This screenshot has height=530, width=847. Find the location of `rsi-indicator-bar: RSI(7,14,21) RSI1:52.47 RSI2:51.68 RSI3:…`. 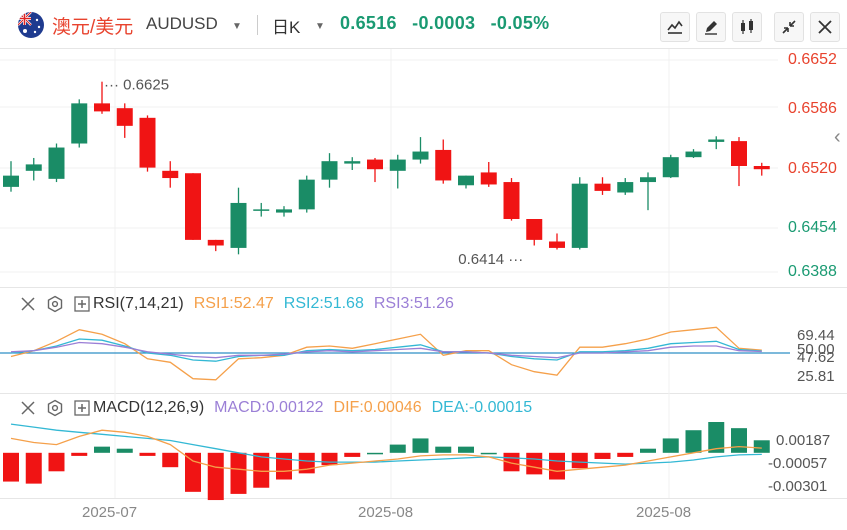

rsi-indicator-bar: RSI(7,14,21) RSI1:52.47 RSI2:51.68 RSI3:… is located at coordinates (227, 304).